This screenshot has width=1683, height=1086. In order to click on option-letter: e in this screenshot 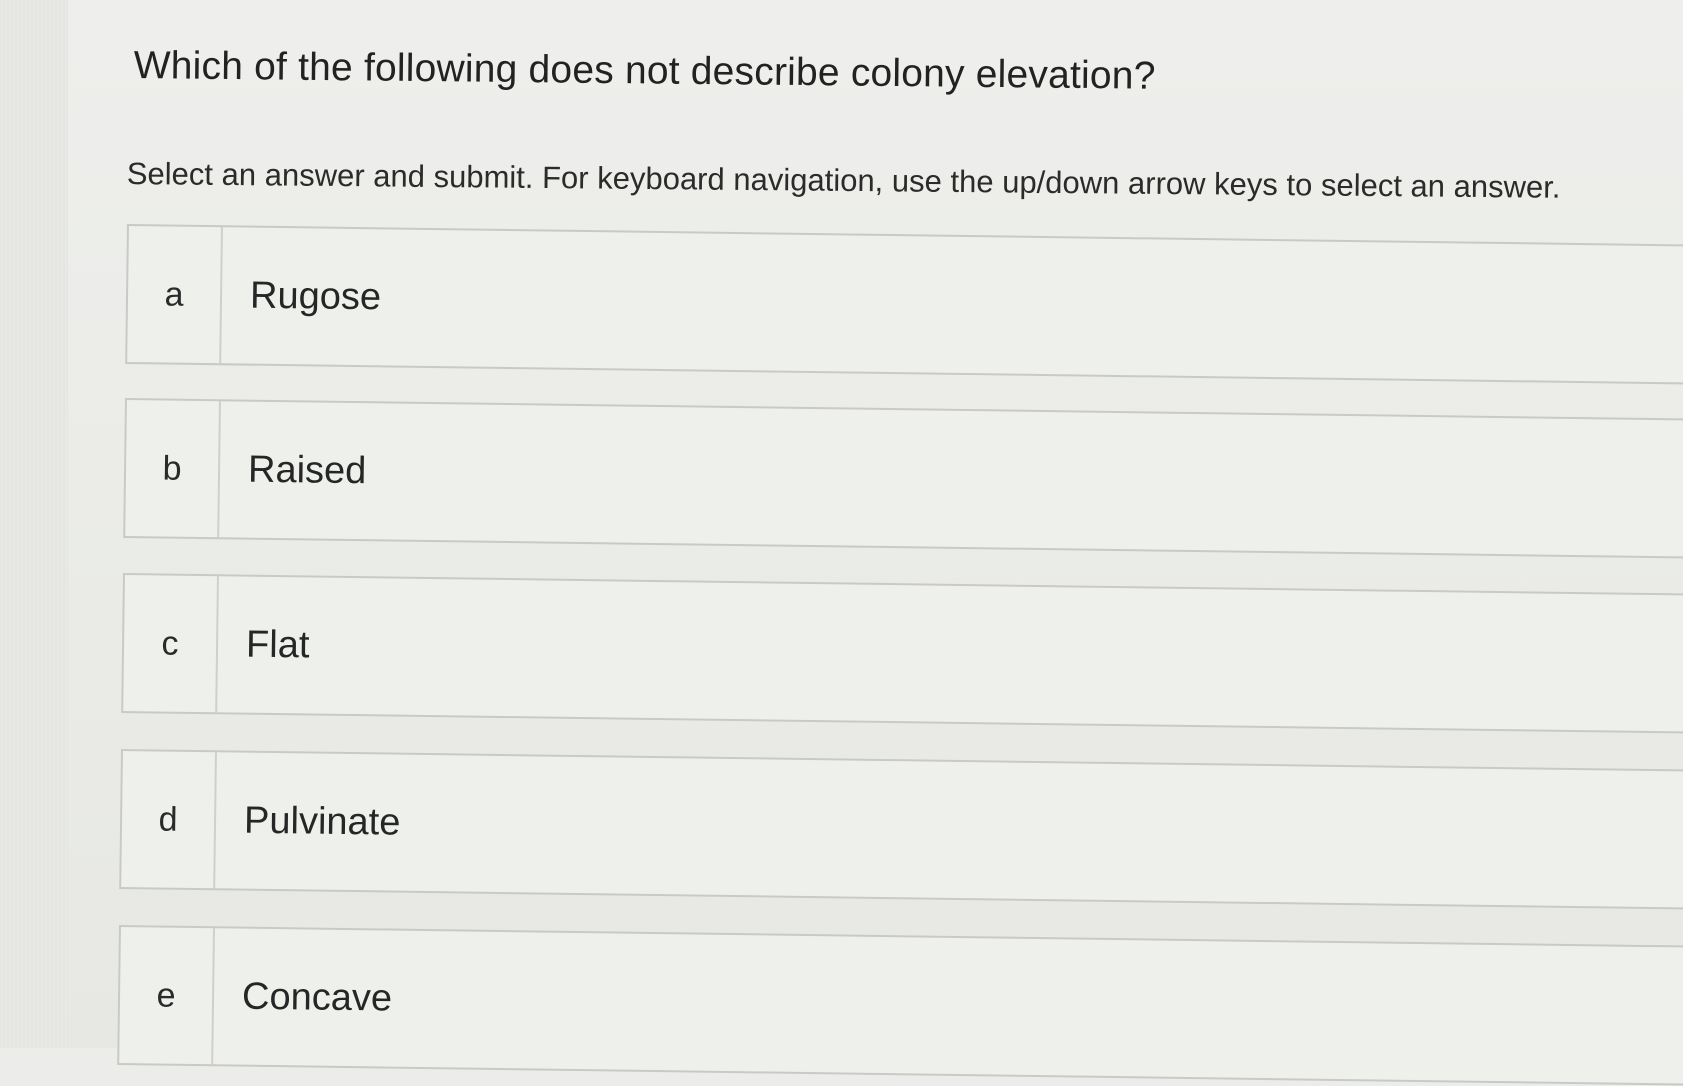, I will do `click(167, 996)`.